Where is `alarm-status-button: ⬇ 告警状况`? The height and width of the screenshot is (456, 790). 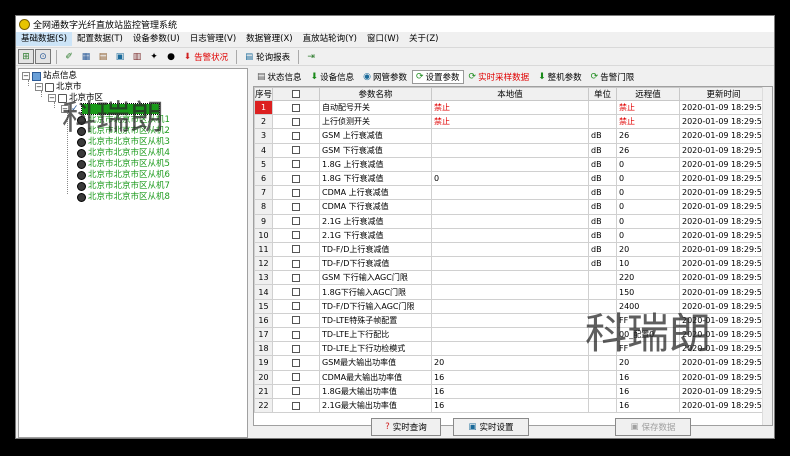
alarm-status-button: ⬇ 告警状况 is located at coordinates (206, 56).